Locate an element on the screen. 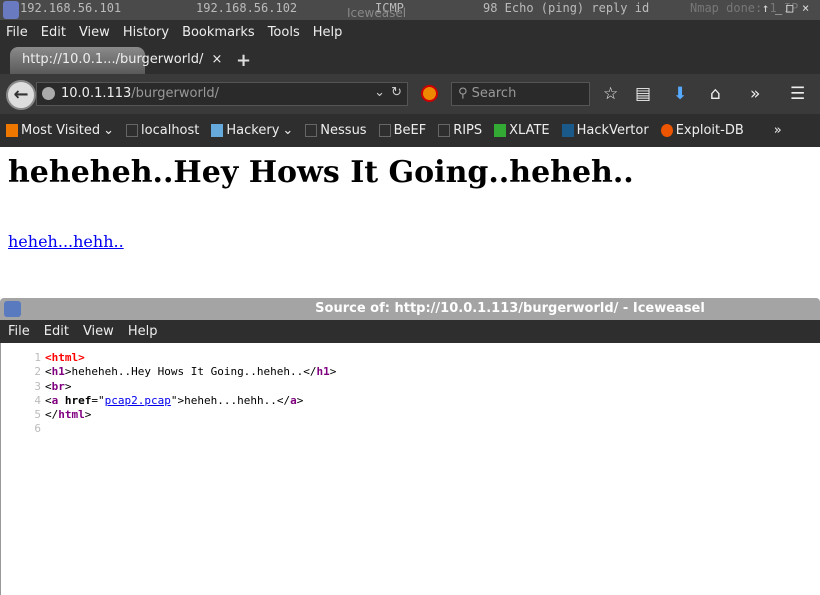 Image resolution: width=820 pixels, height=595 pixels. reload-icon: ↻ is located at coordinates (396, 92).